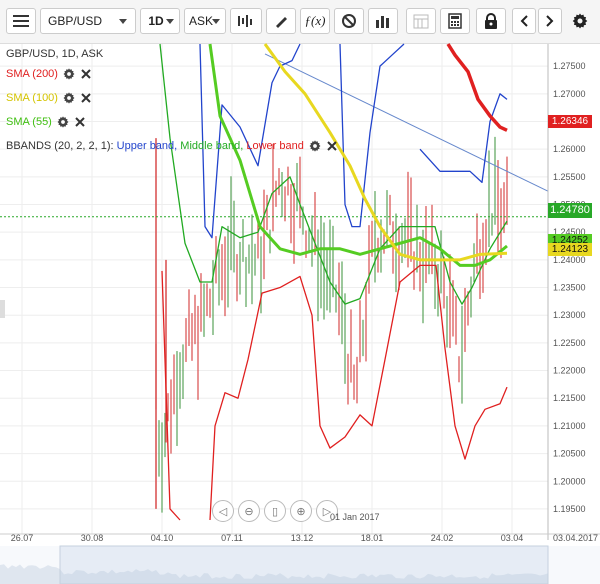 The image size is (600, 584). I want to click on legend-bb-middle: Middle band,, so click(212, 146).